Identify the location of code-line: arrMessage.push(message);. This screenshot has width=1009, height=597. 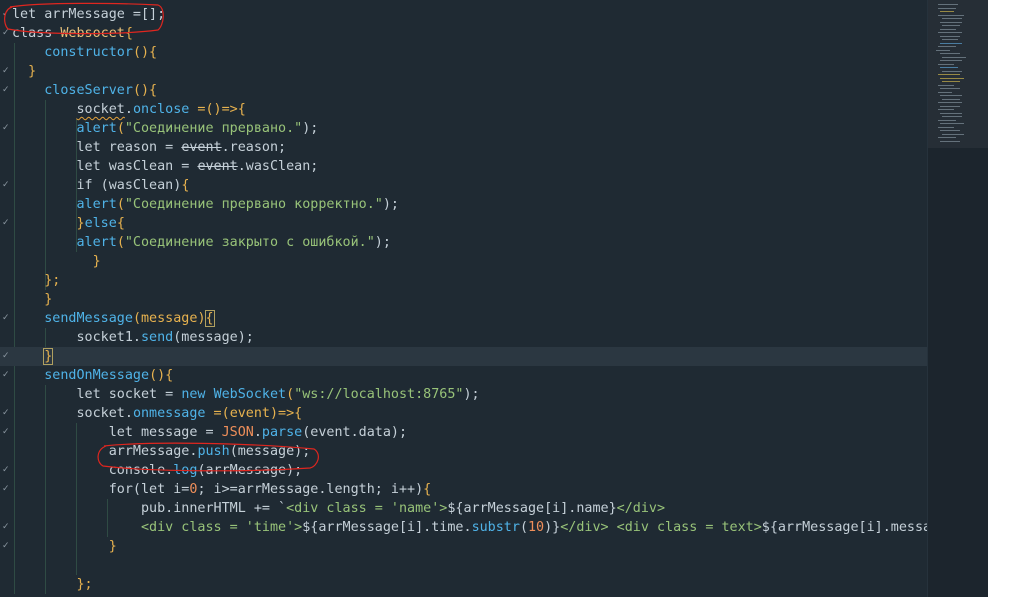
(463, 451).